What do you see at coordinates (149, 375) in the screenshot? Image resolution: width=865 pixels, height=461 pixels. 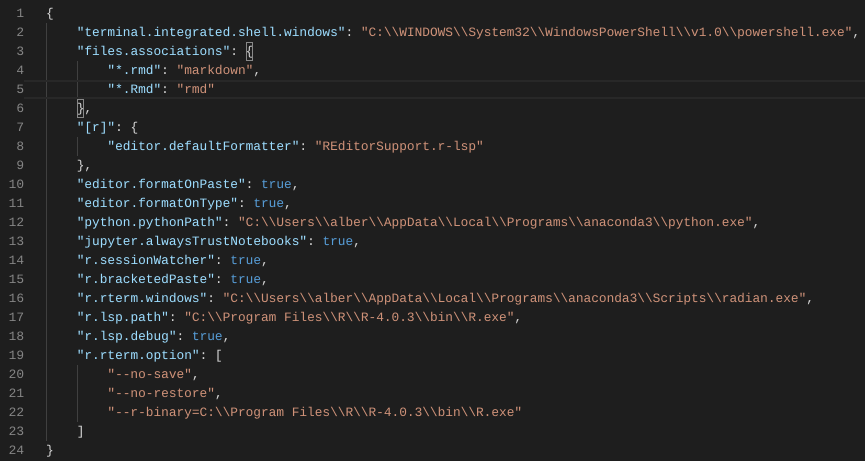 I see `string-value: "--no-save"` at bounding box center [149, 375].